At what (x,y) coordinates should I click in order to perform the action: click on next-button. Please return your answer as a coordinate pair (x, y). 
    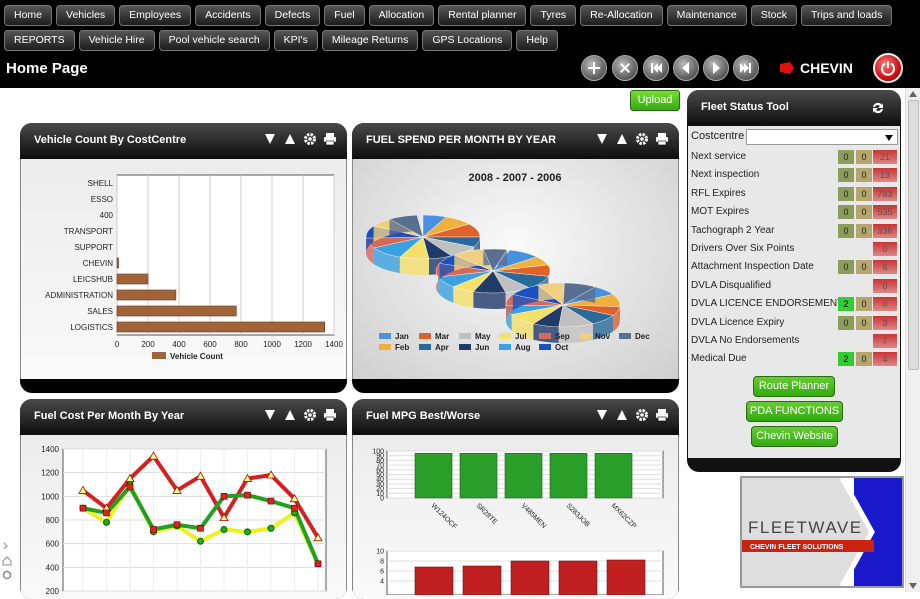
    Looking at the image, I should click on (716, 68).